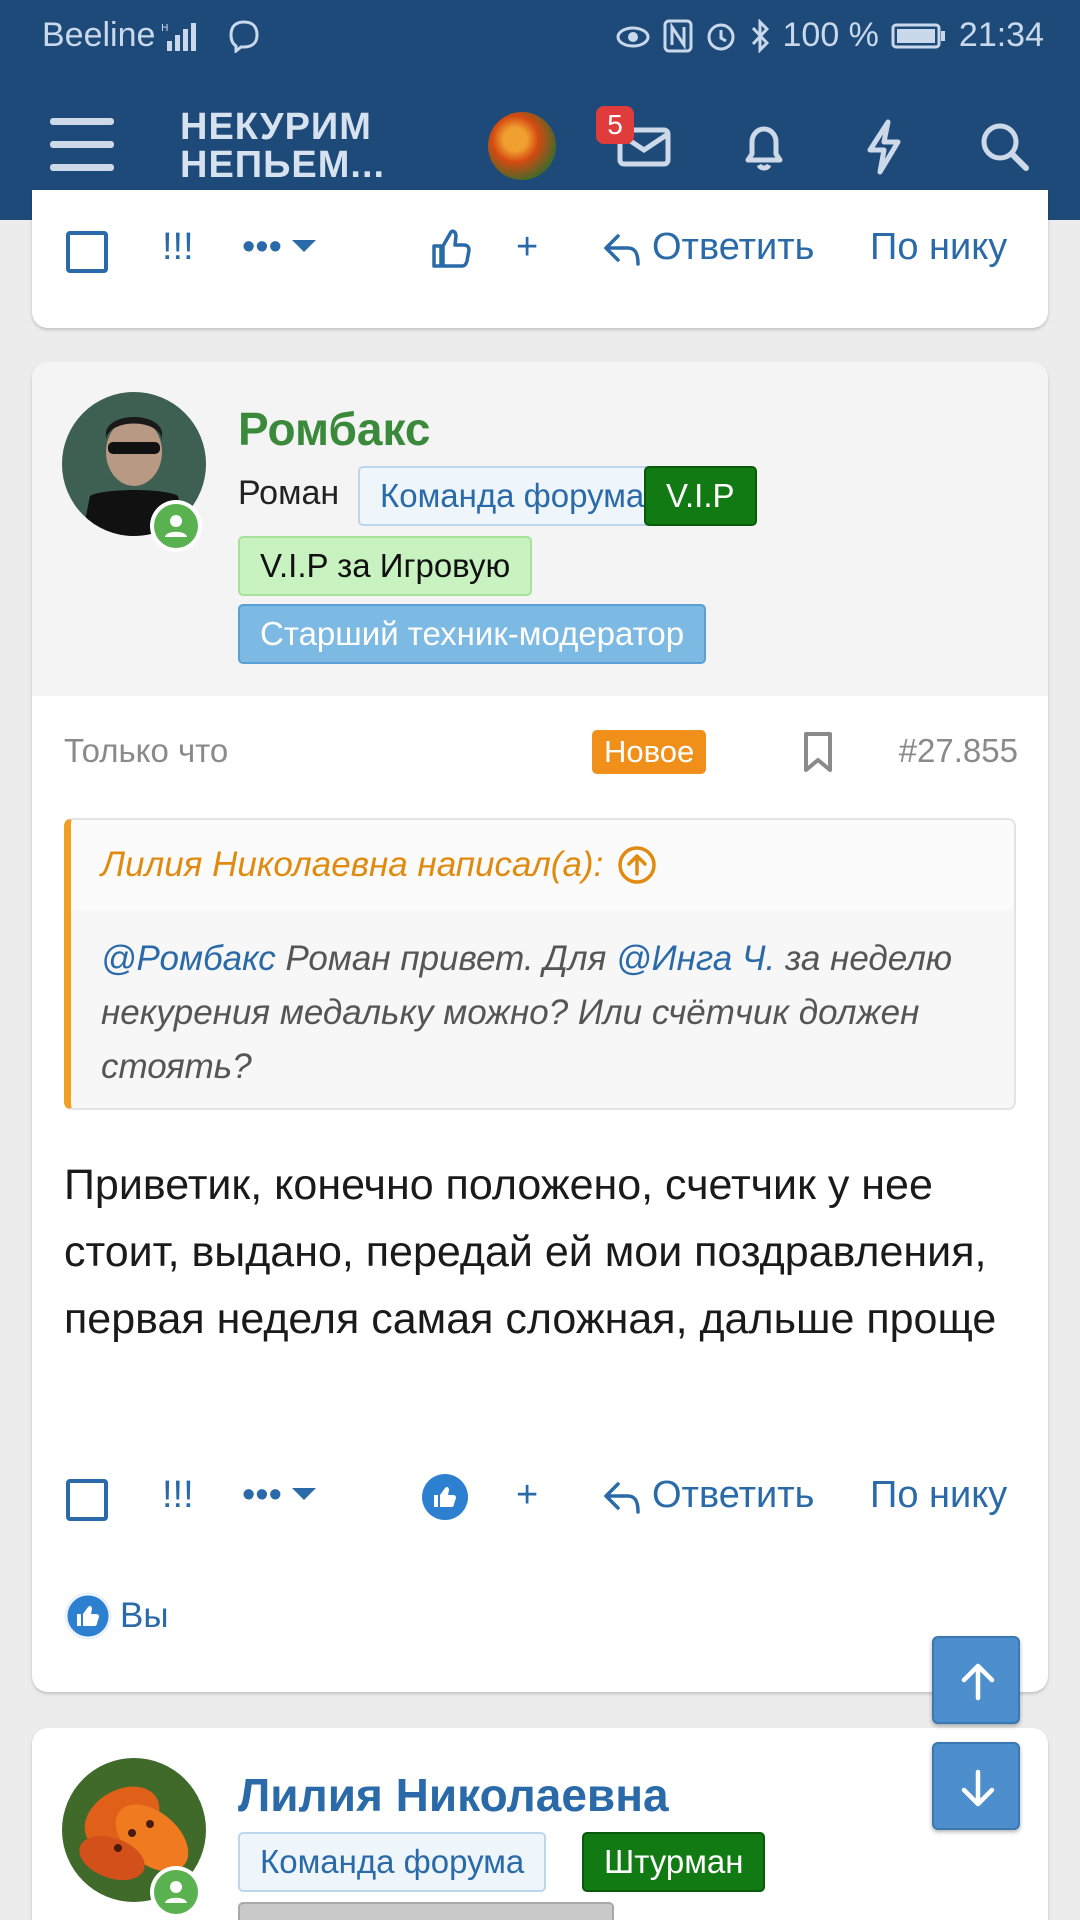 The height and width of the screenshot is (1920, 1080). What do you see at coordinates (615, 125) in the screenshot?
I see `unread-badge: 5` at bounding box center [615, 125].